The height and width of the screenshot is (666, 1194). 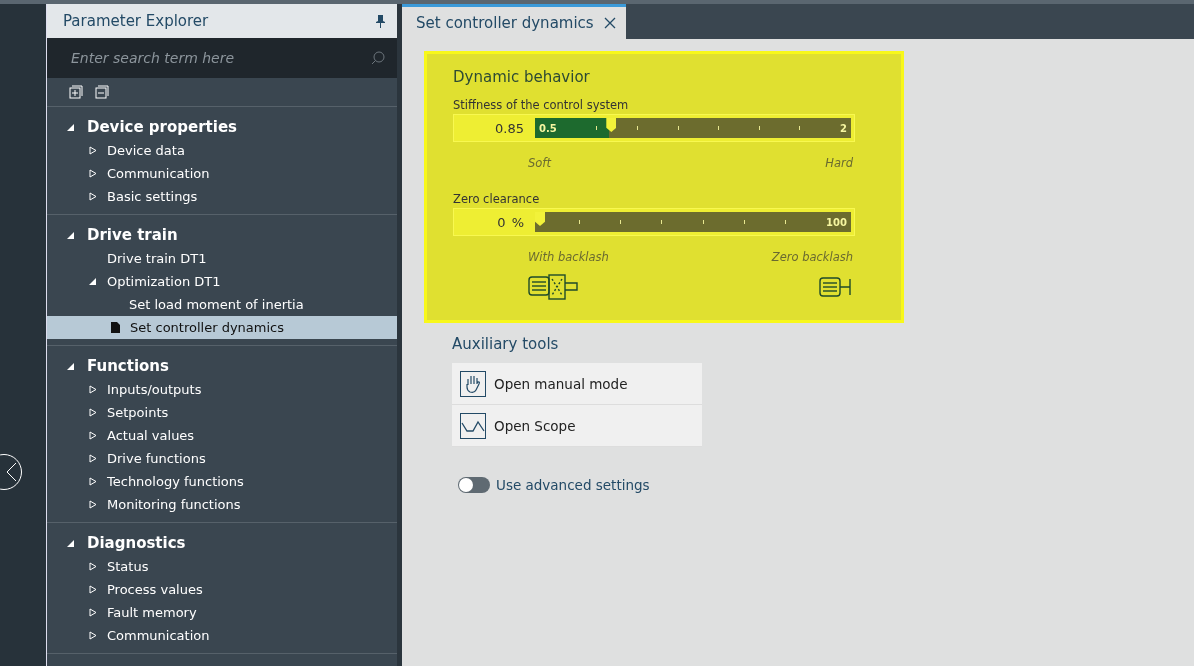 I want to click on section-header: Functions, so click(x=222, y=366).